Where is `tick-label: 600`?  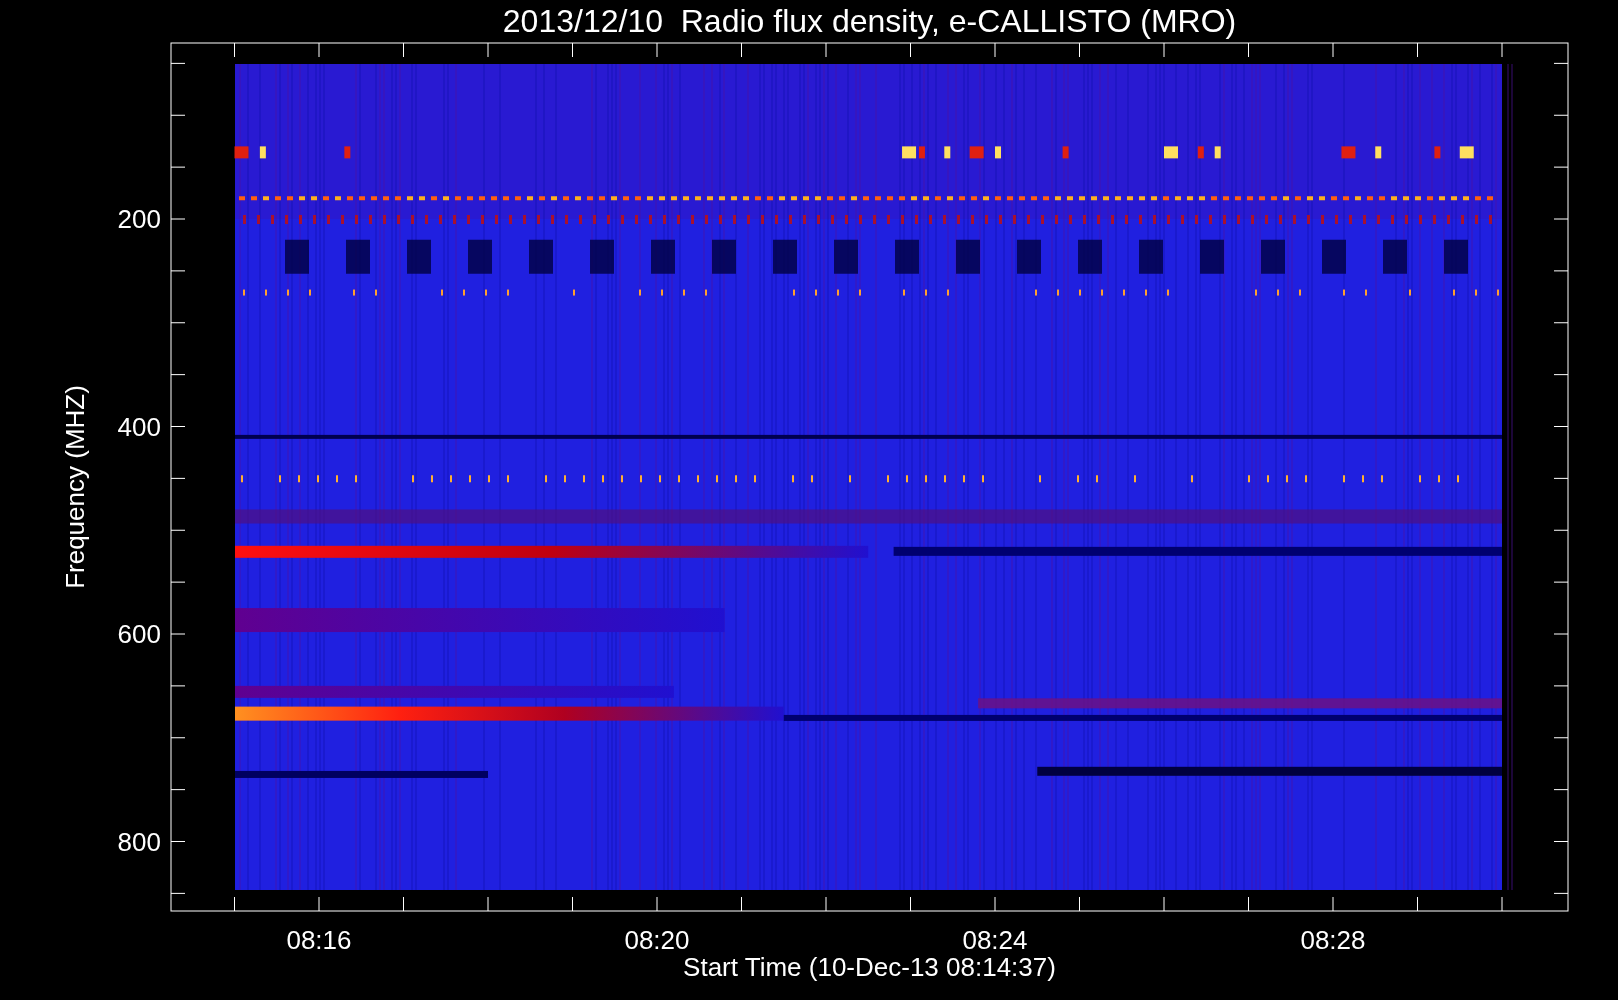 tick-label: 600 is located at coordinates (139, 634).